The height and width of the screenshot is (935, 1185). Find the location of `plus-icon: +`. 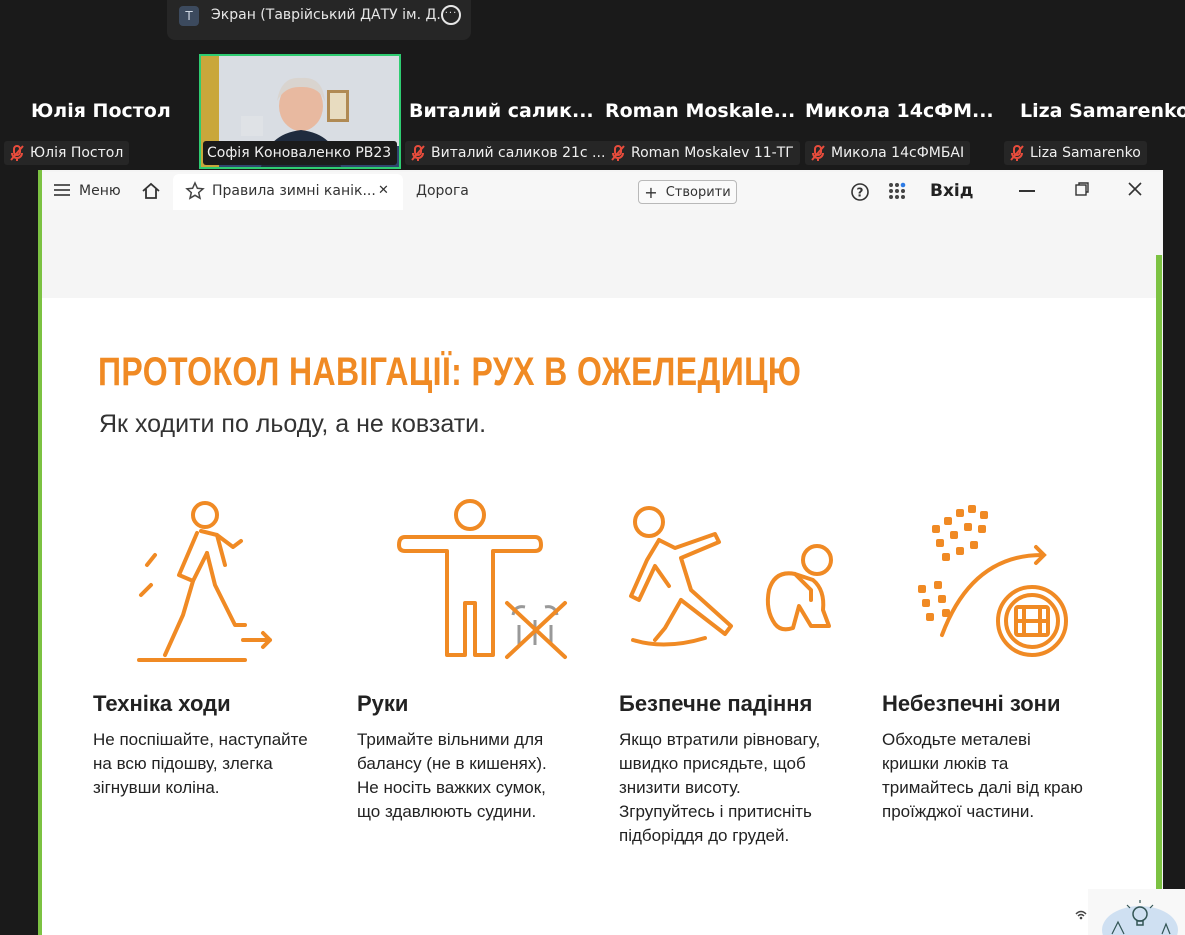

plus-icon: + is located at coordinates (651, 192).